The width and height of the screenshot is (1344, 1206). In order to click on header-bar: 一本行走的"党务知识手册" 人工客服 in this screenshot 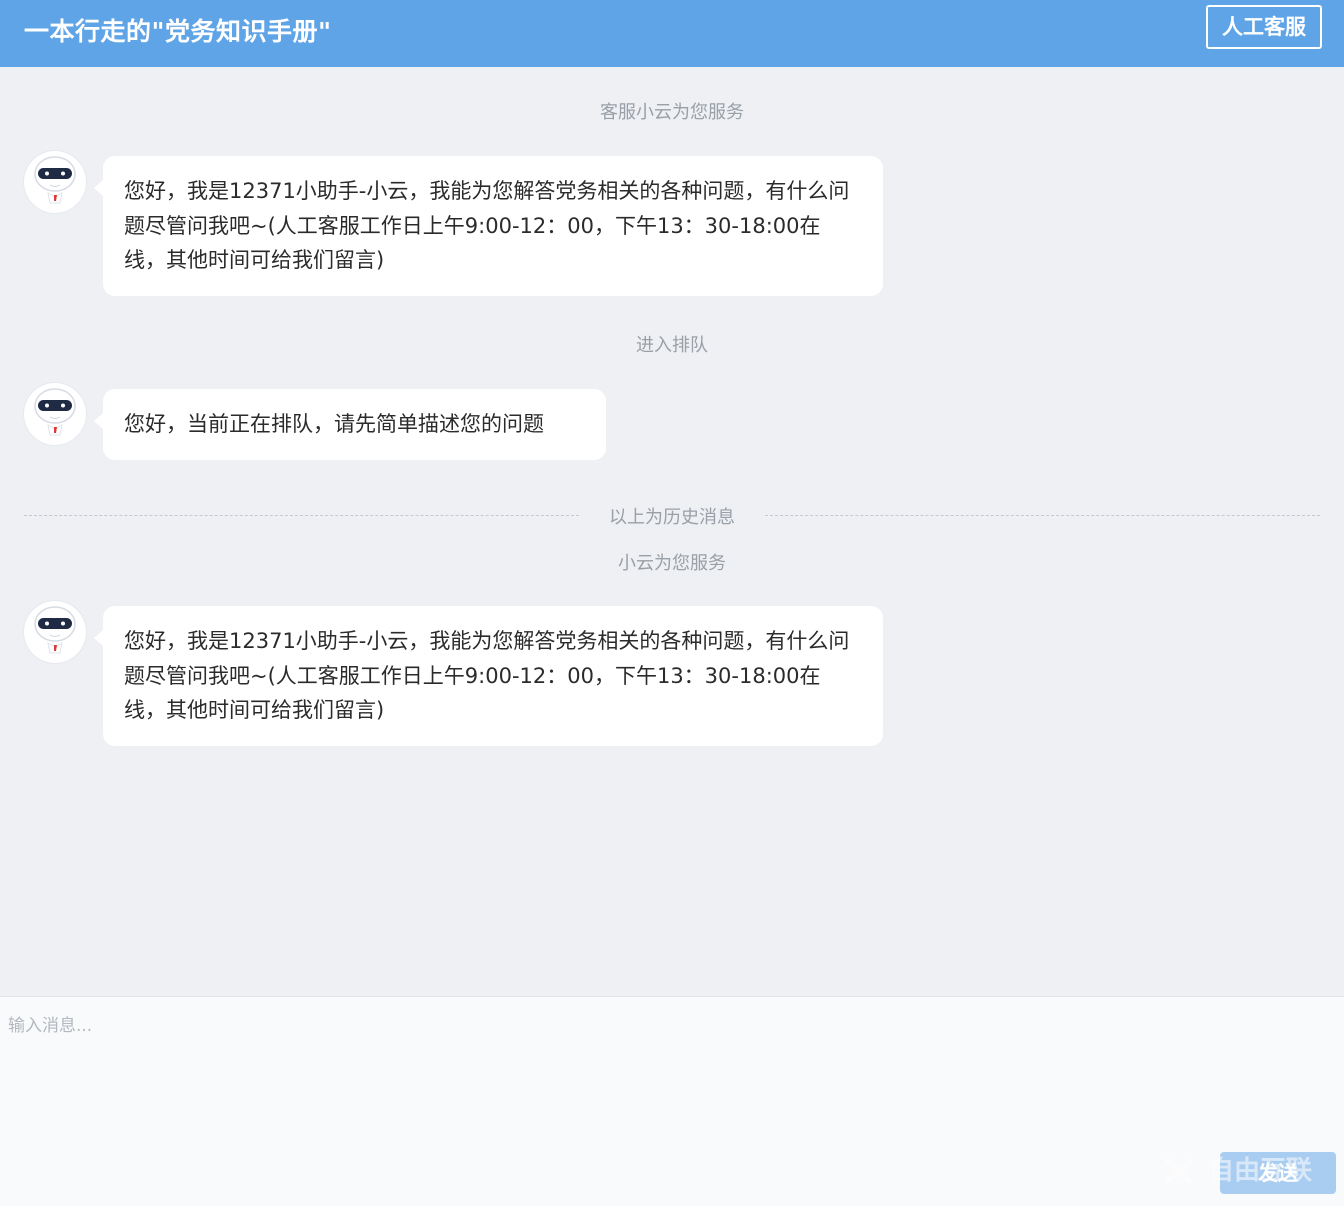, I will do `click(672, 33)`.